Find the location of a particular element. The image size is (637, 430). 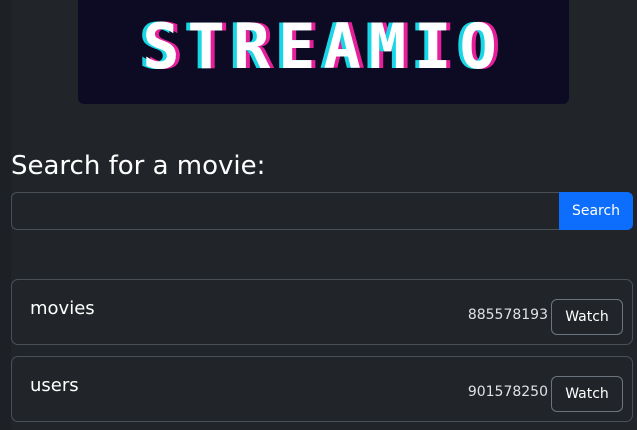

logo-text: STREAMIO is located at coordinates (323, 46).